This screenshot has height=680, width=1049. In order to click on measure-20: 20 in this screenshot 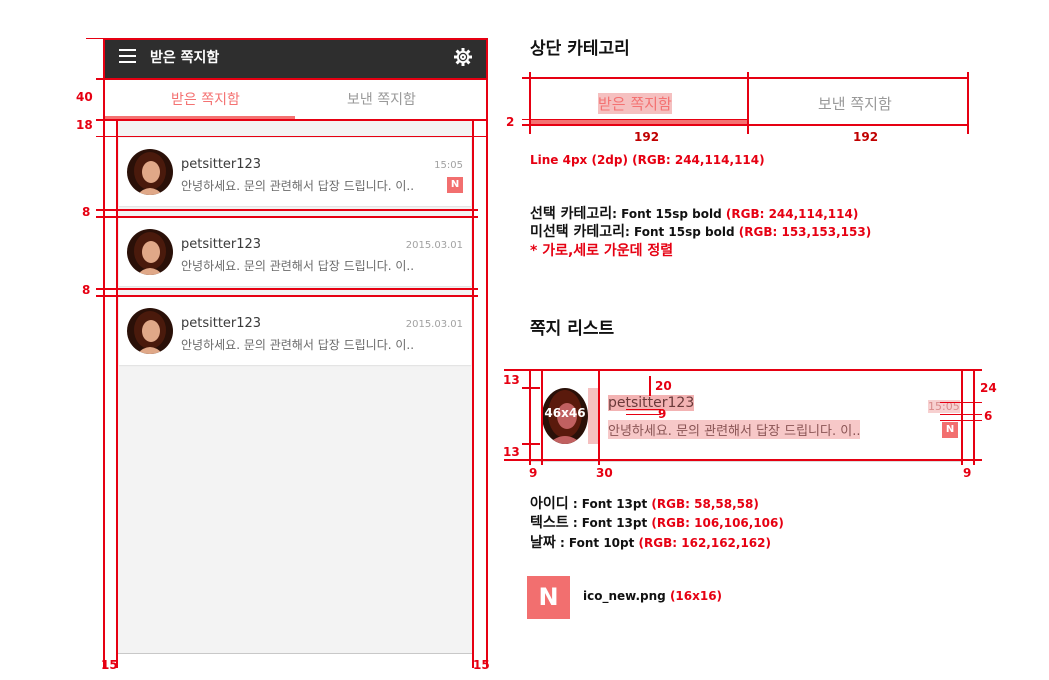, I will do `click(663, 386)`.